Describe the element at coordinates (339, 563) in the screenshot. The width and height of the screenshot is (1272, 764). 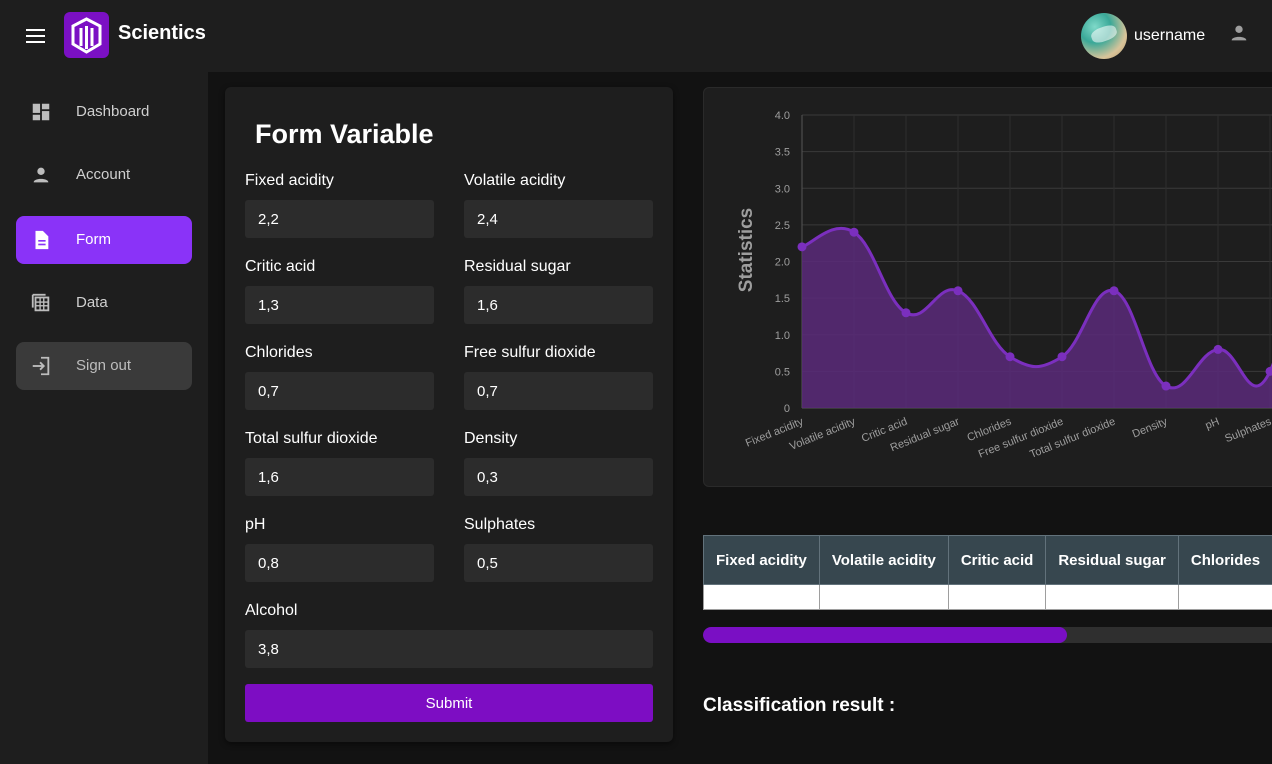
I see `ph-input` at that location.